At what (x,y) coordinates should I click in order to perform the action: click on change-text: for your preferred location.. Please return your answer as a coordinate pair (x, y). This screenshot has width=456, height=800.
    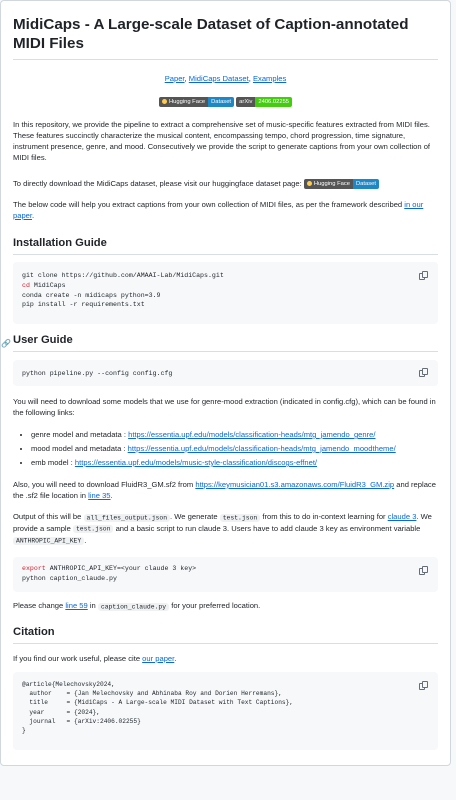
    Looking at the image, I should click on (215, 605).